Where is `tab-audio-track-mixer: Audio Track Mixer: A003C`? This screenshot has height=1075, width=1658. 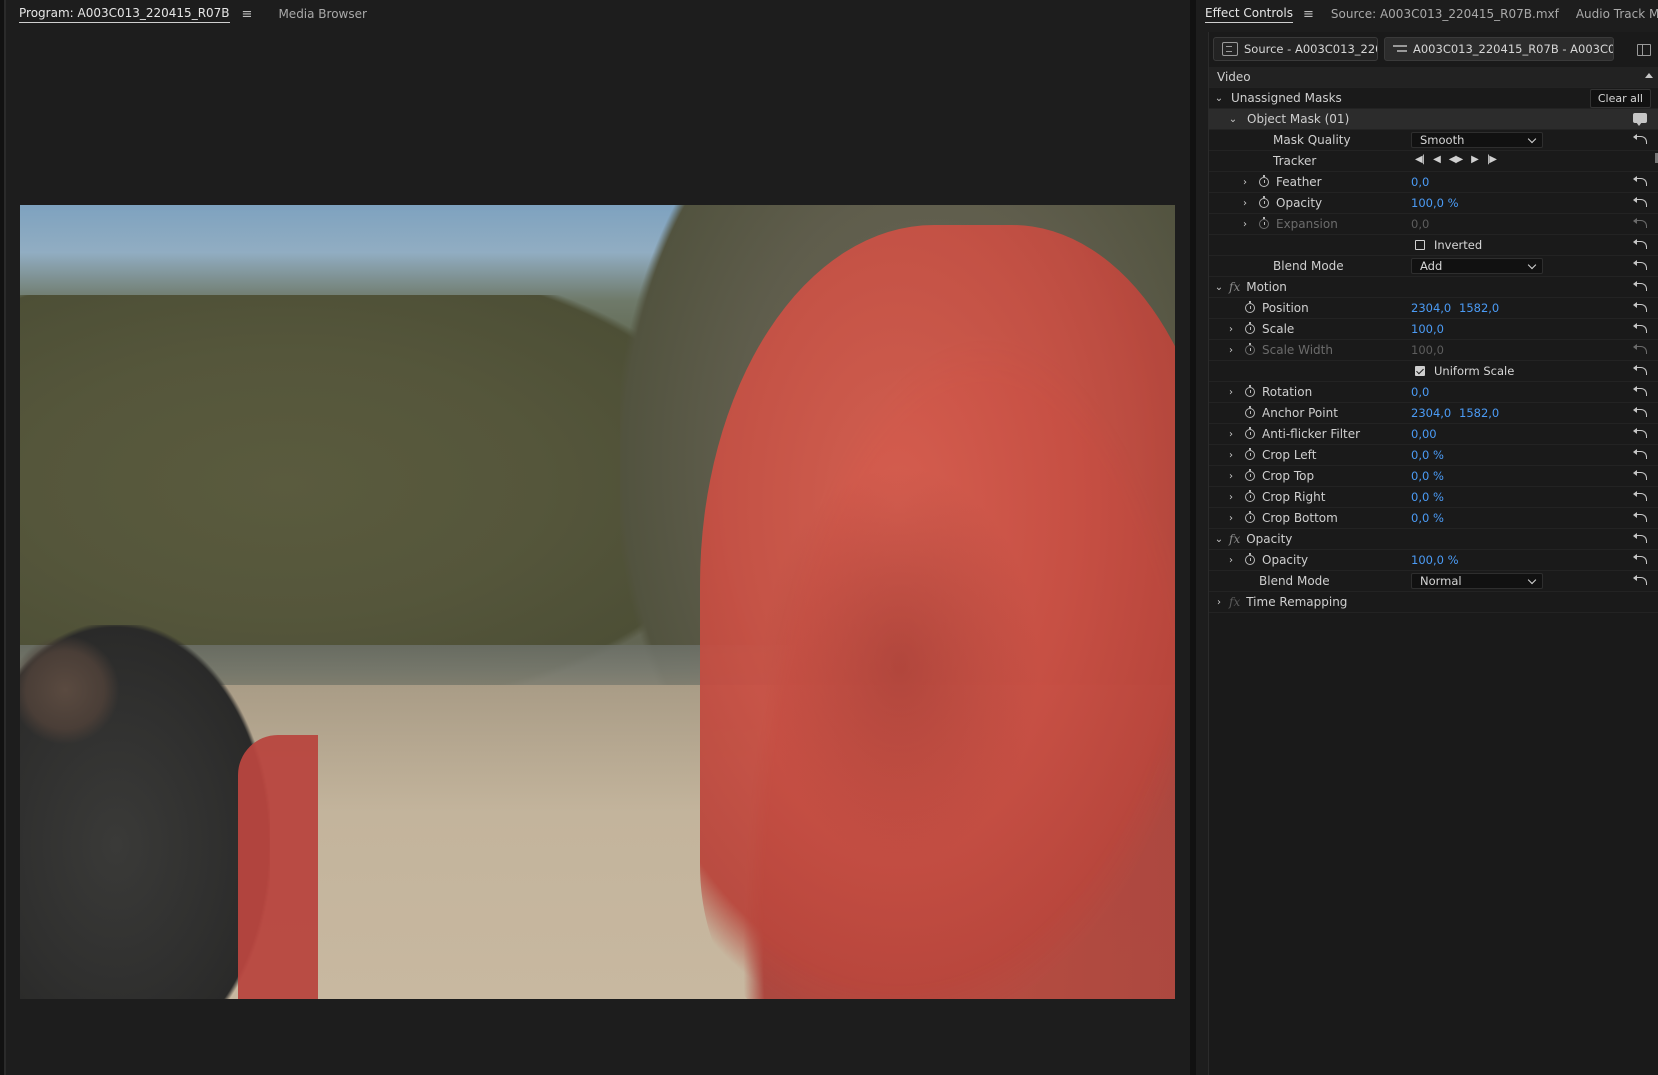
tab-audio-track-mixer: Audio Track Mixer: A003C is located at coordinates (1612, 14).